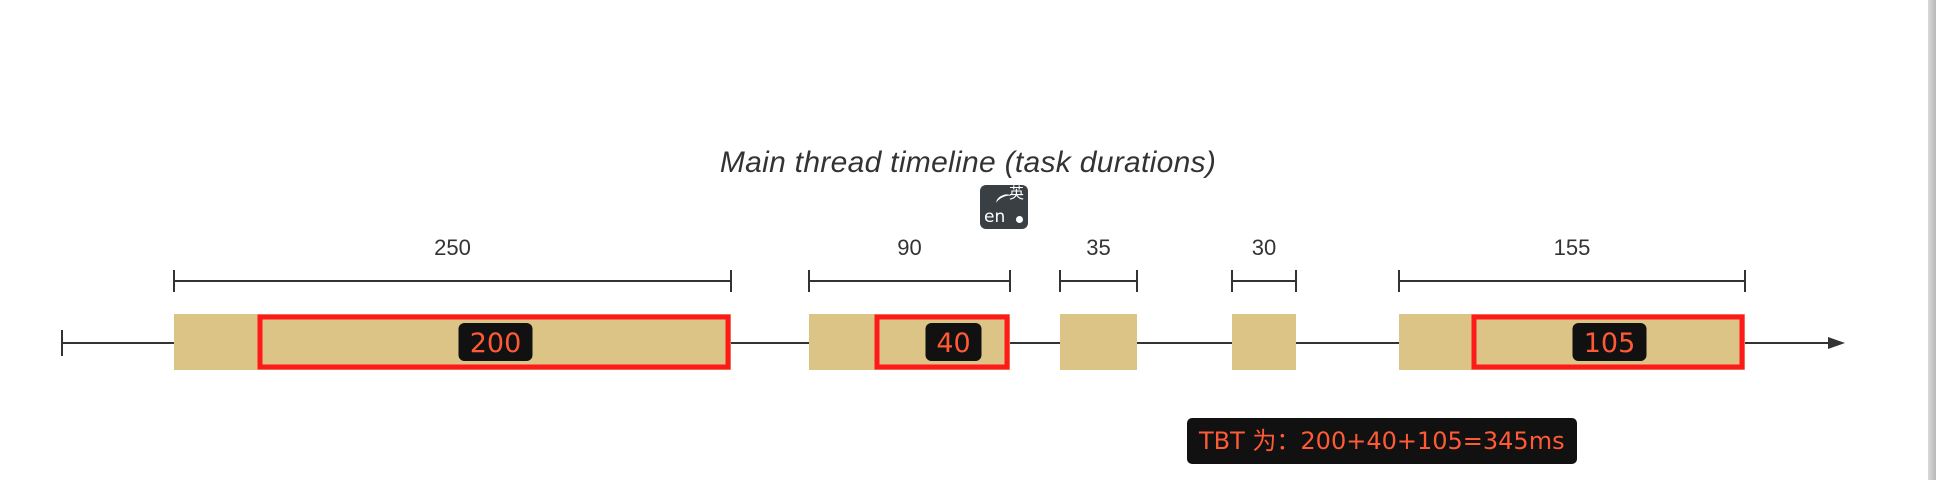 This screenshot has height=480, width=1936. Describe the element at coordinates (1098, 247) in the screenshot. I see `task-duration-label: 35` at that location.